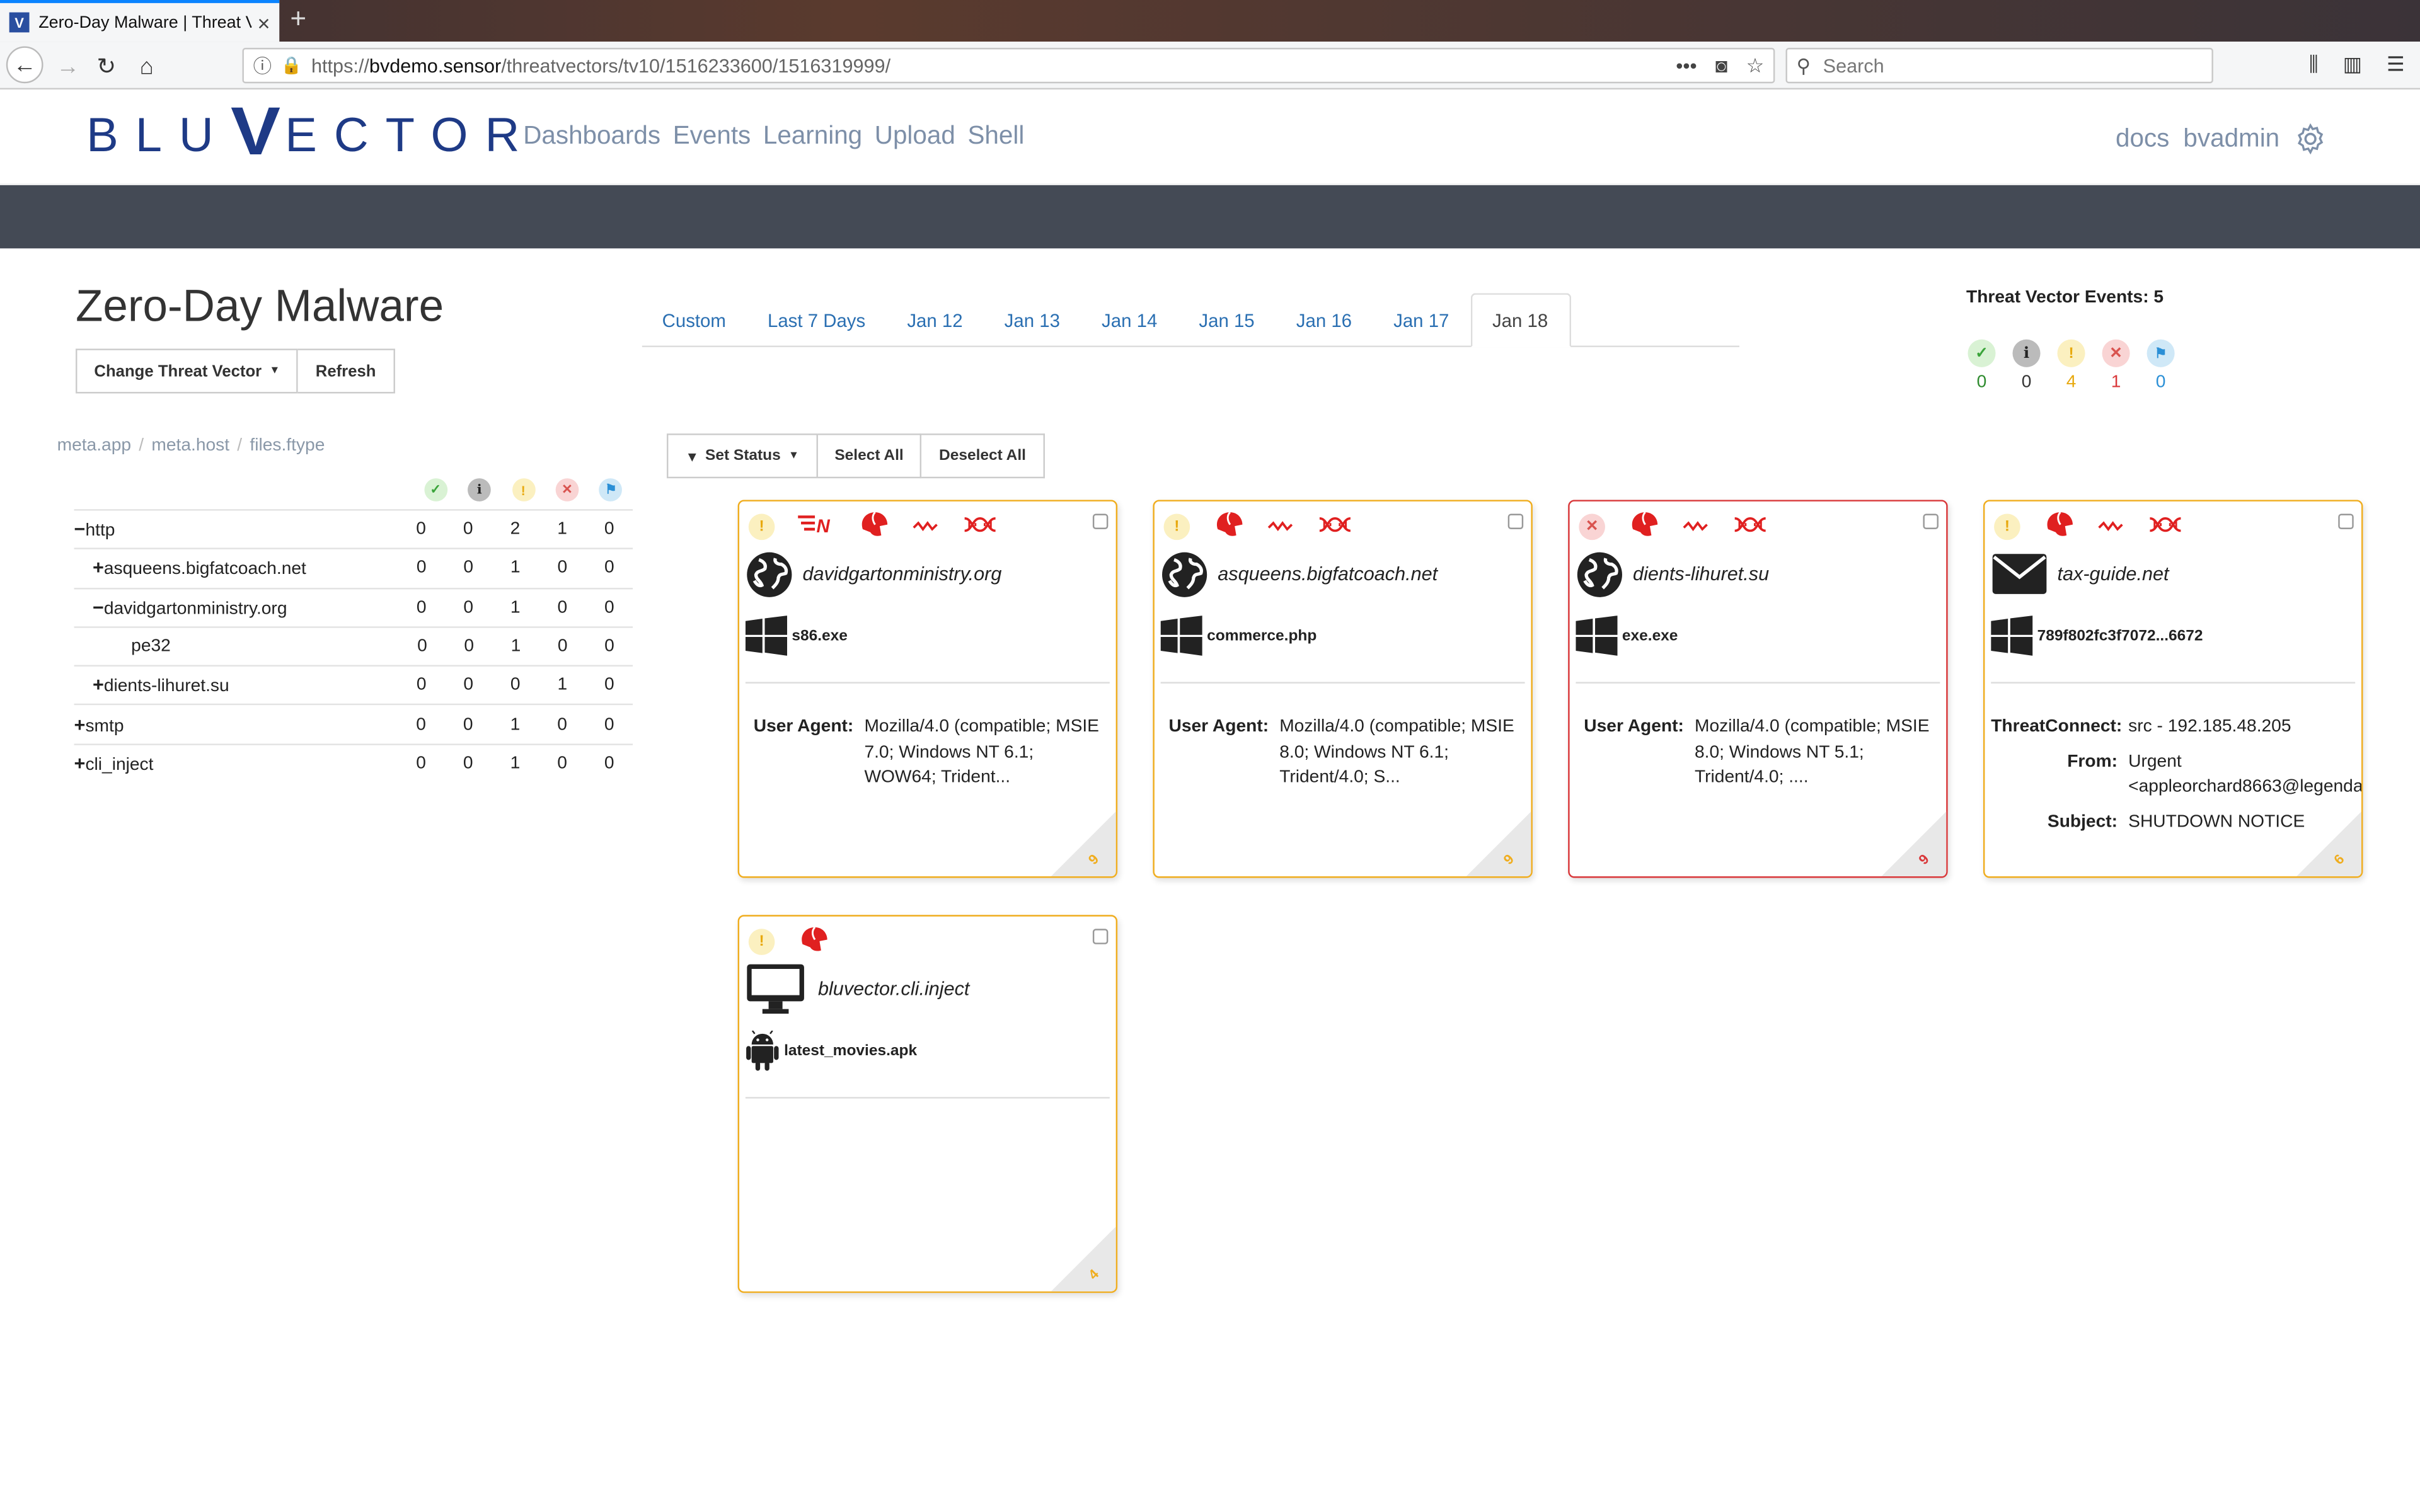 This screenshot has width=2420, height=1512. I want to click on tree-cell-check: 0, so click(421, 724).